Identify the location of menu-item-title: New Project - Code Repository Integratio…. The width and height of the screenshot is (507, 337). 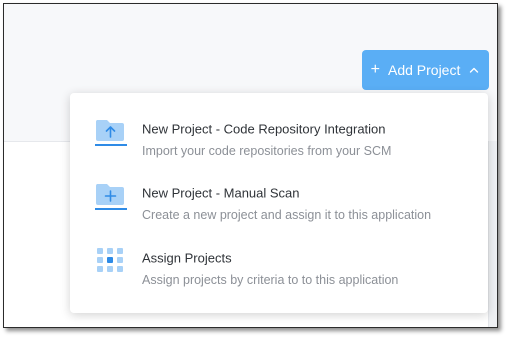
(264, 129).